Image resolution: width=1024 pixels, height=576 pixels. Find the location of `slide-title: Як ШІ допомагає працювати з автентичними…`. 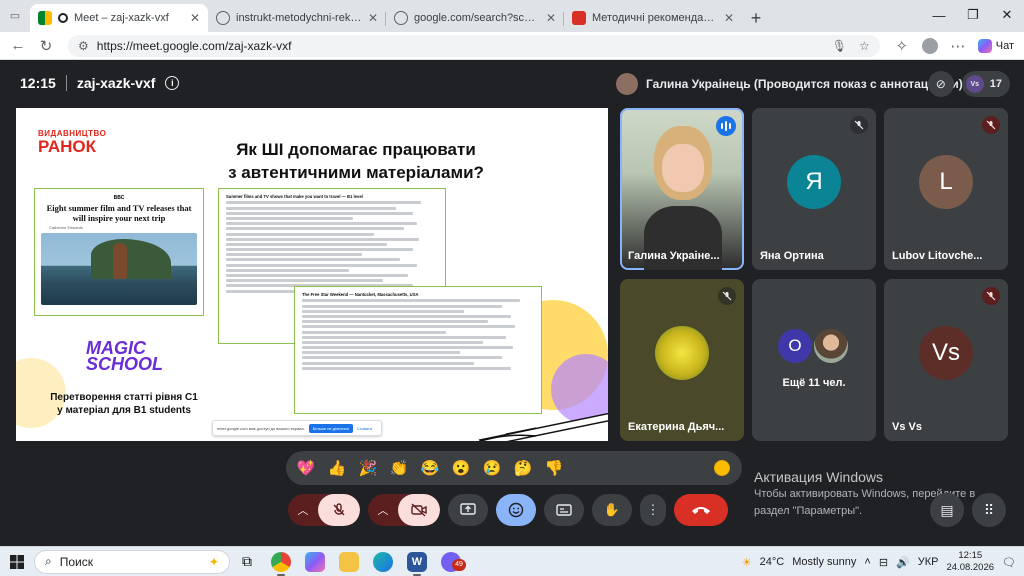

slide-title: Як ШІ допомагає працювати з автентичними… is located at coordinates (356, 161).